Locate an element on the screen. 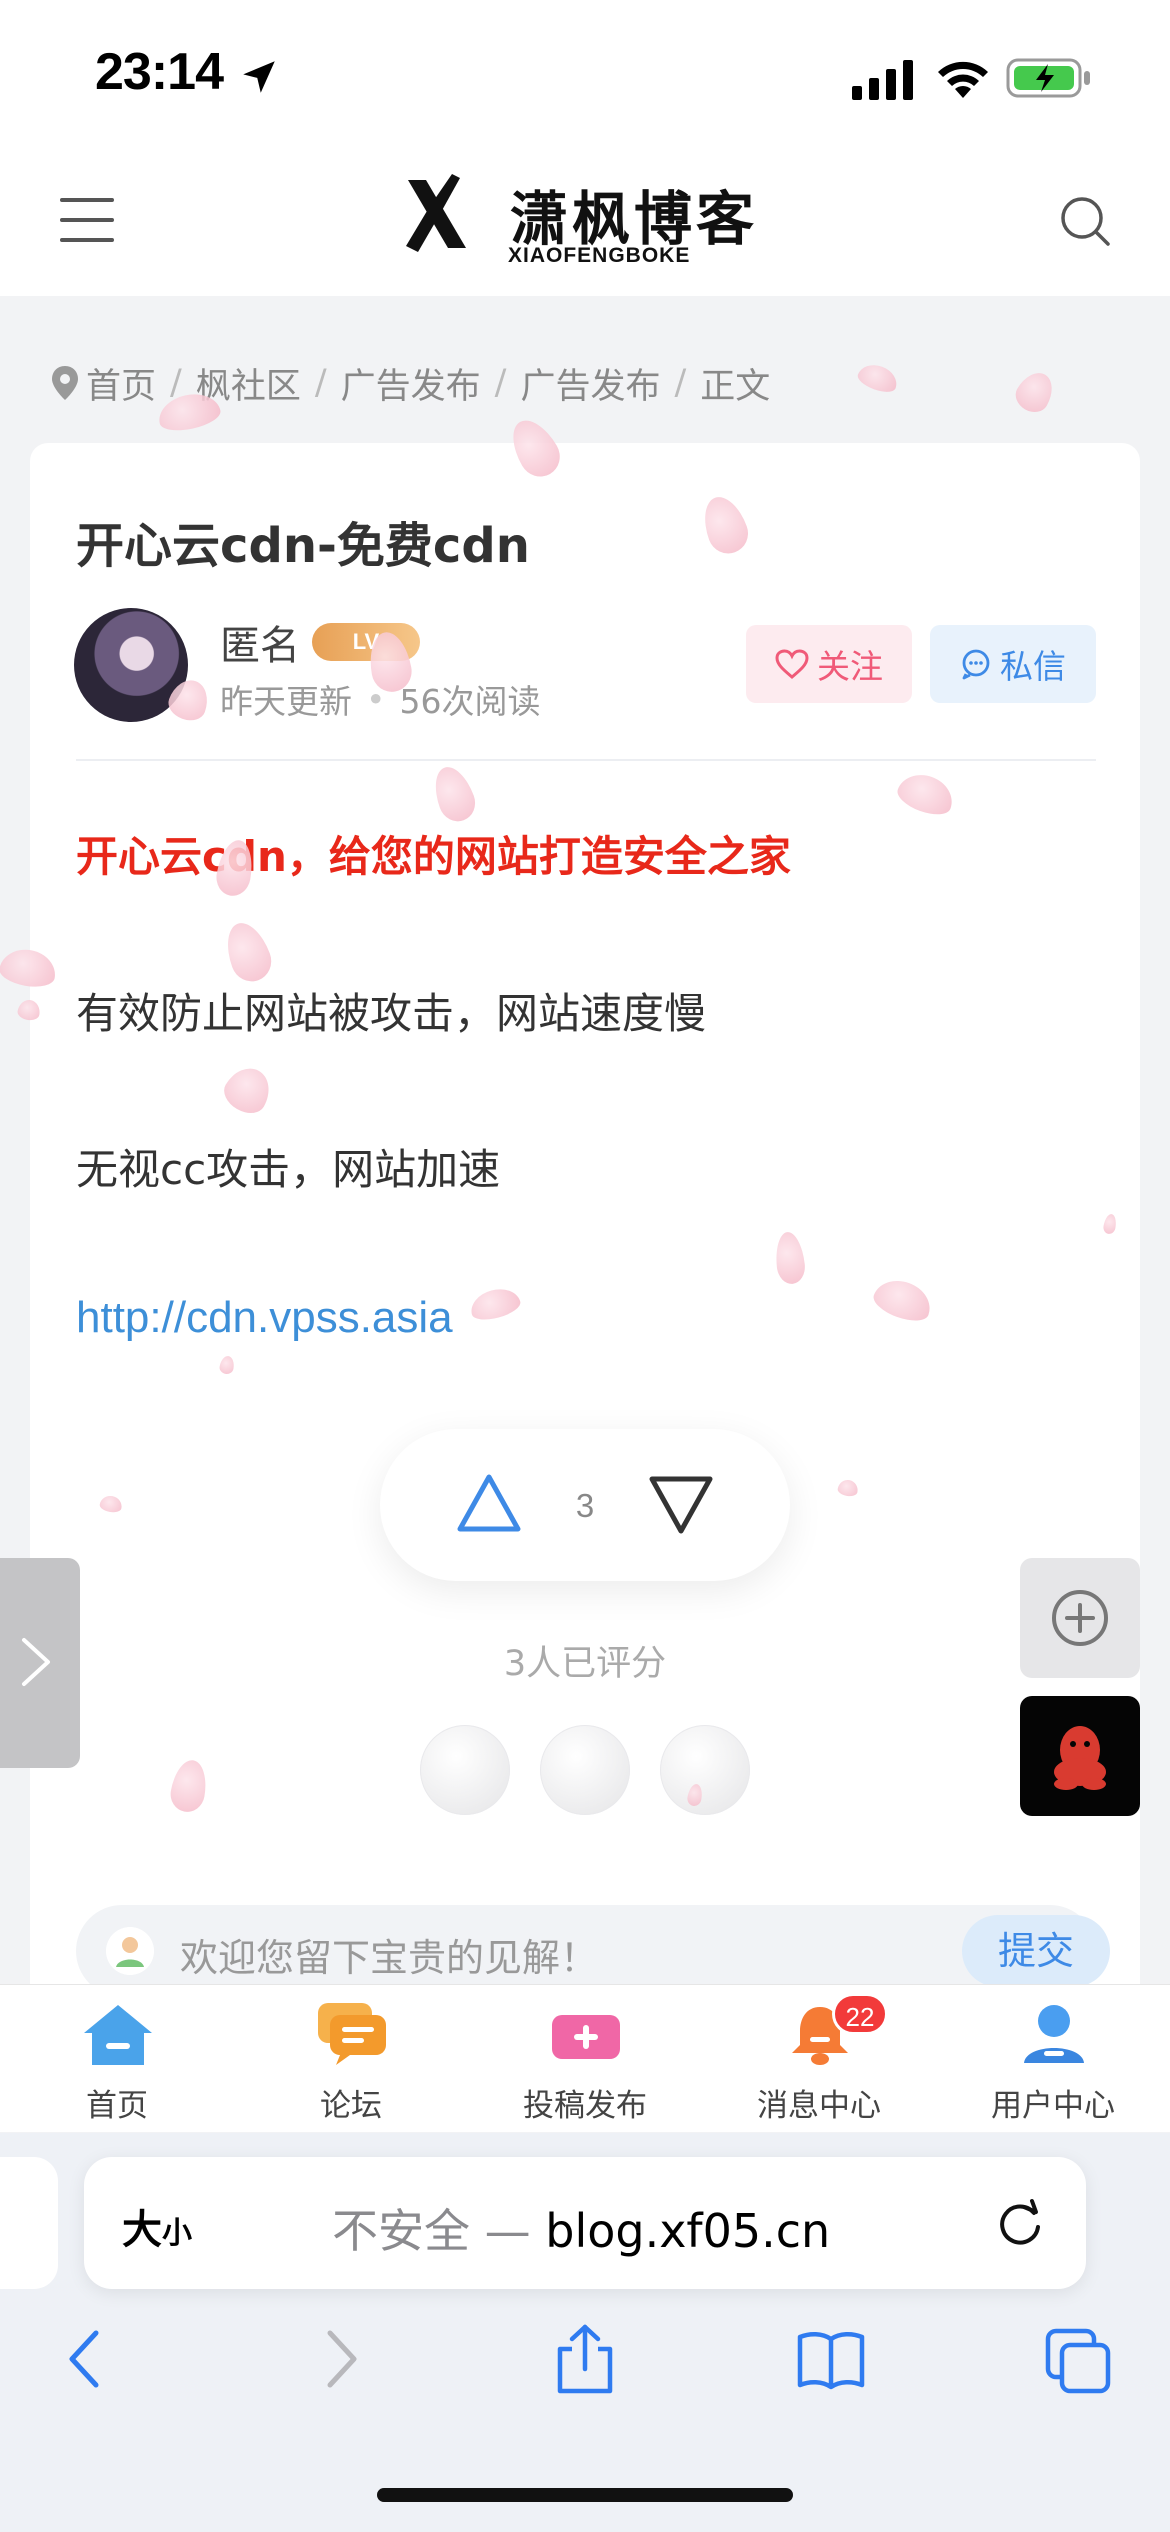 Image resolution: width=1170 pixels, height=2532 pixels. chat-bubble-icon is located at coordinates (976, 664).